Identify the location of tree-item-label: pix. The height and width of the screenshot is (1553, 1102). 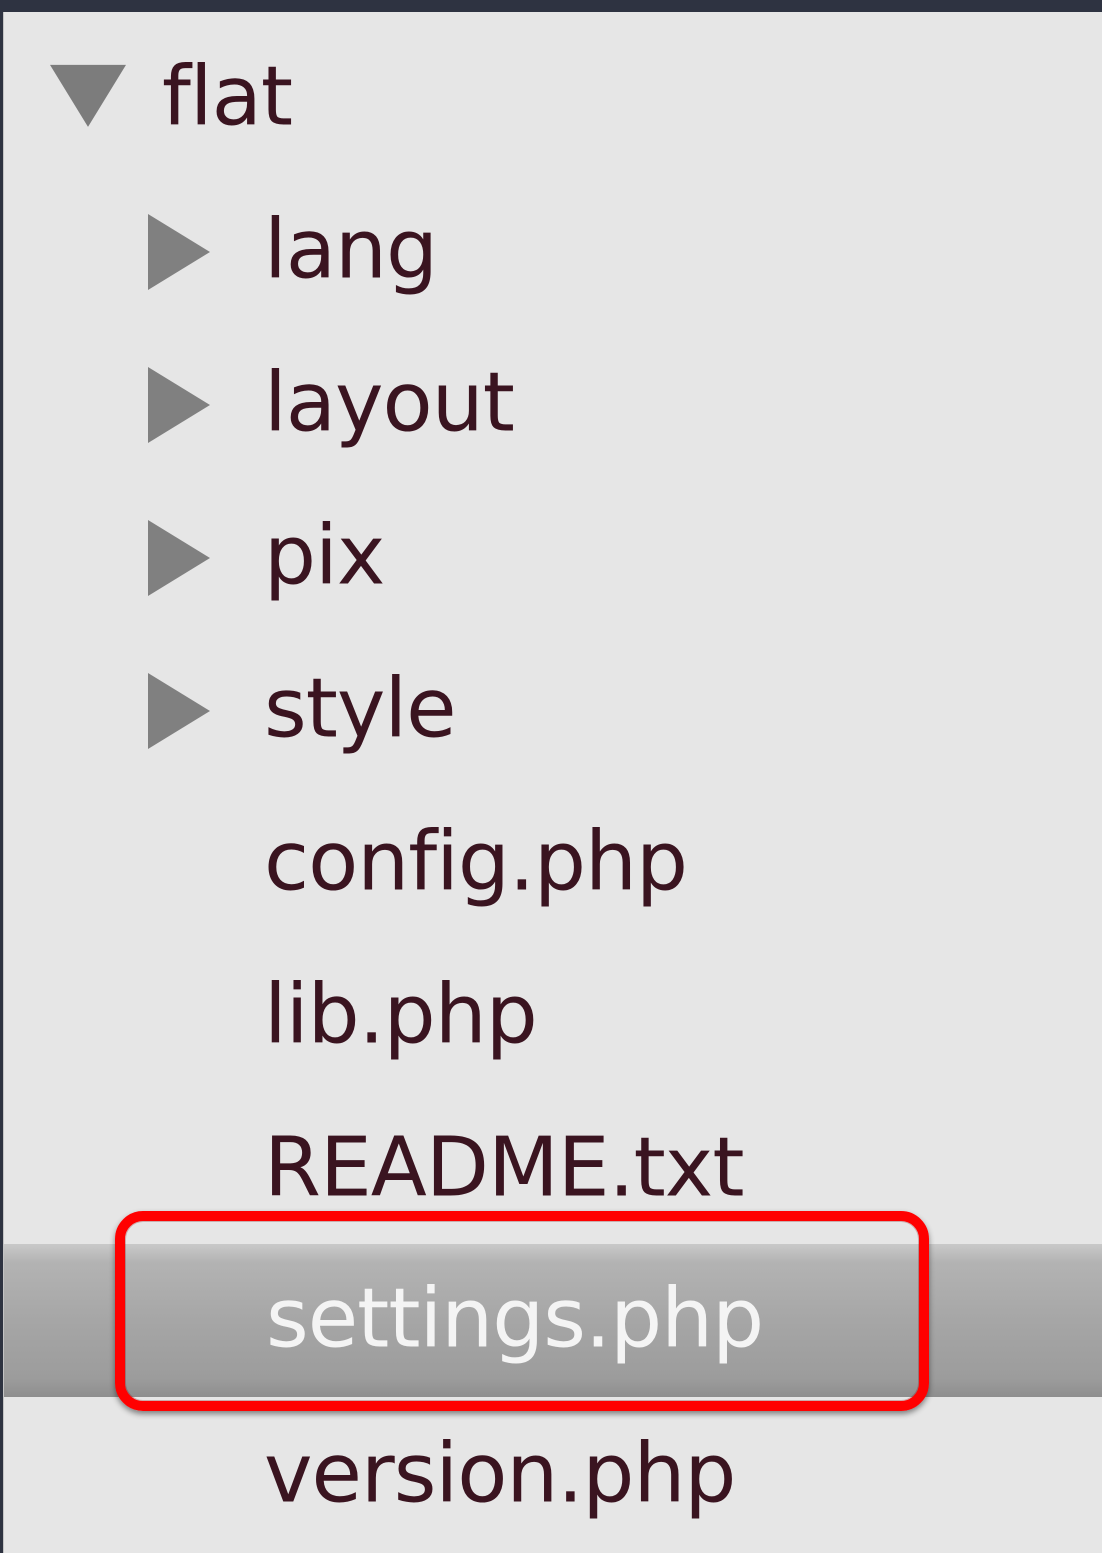
(324, 555).